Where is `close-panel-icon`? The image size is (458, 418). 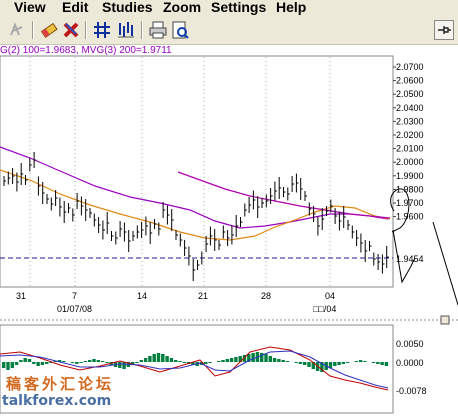
close-panel-icon is located at coordinates (445, 320).